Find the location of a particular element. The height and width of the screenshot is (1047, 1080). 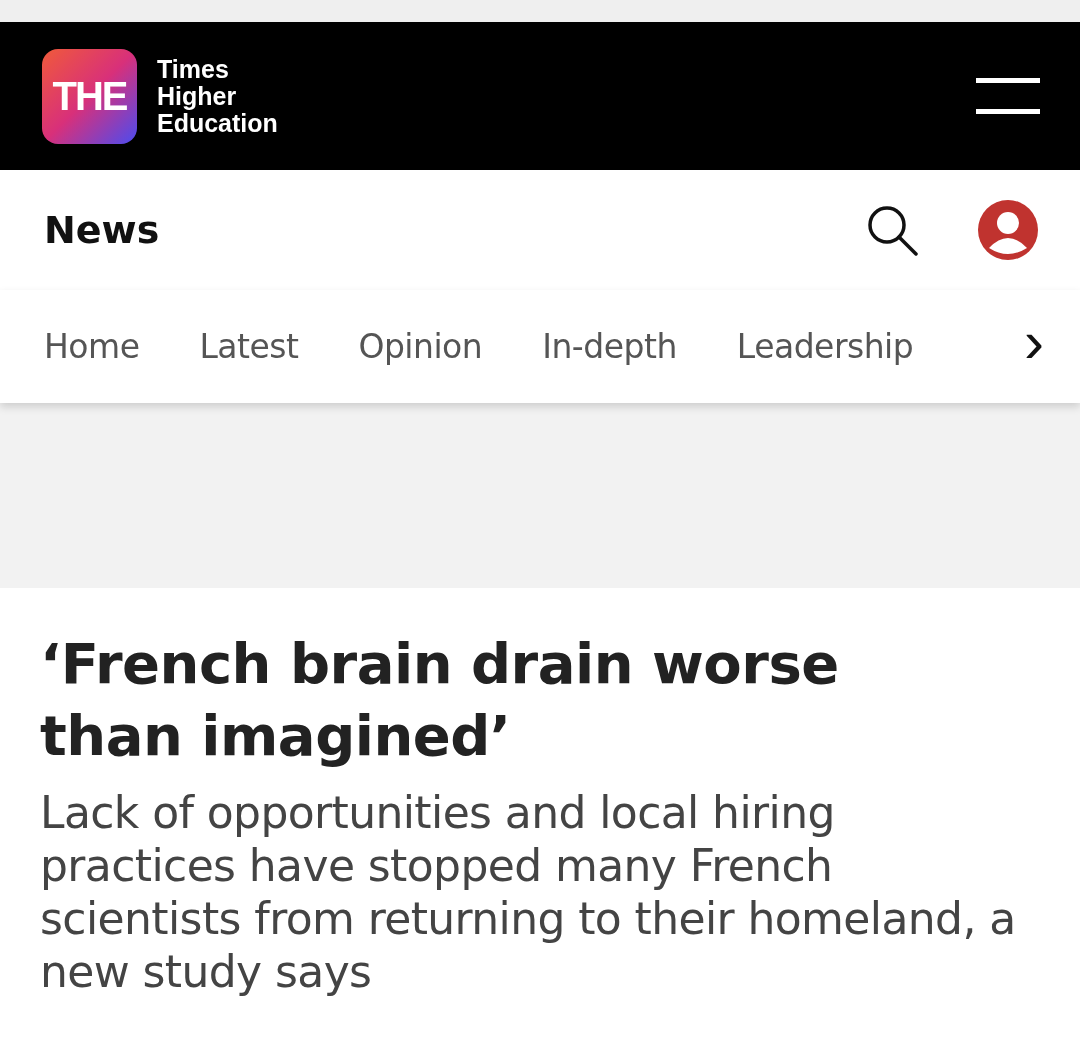

headline: ‘French brain drain worse than imagined’ is located at coordinates (440, 700).